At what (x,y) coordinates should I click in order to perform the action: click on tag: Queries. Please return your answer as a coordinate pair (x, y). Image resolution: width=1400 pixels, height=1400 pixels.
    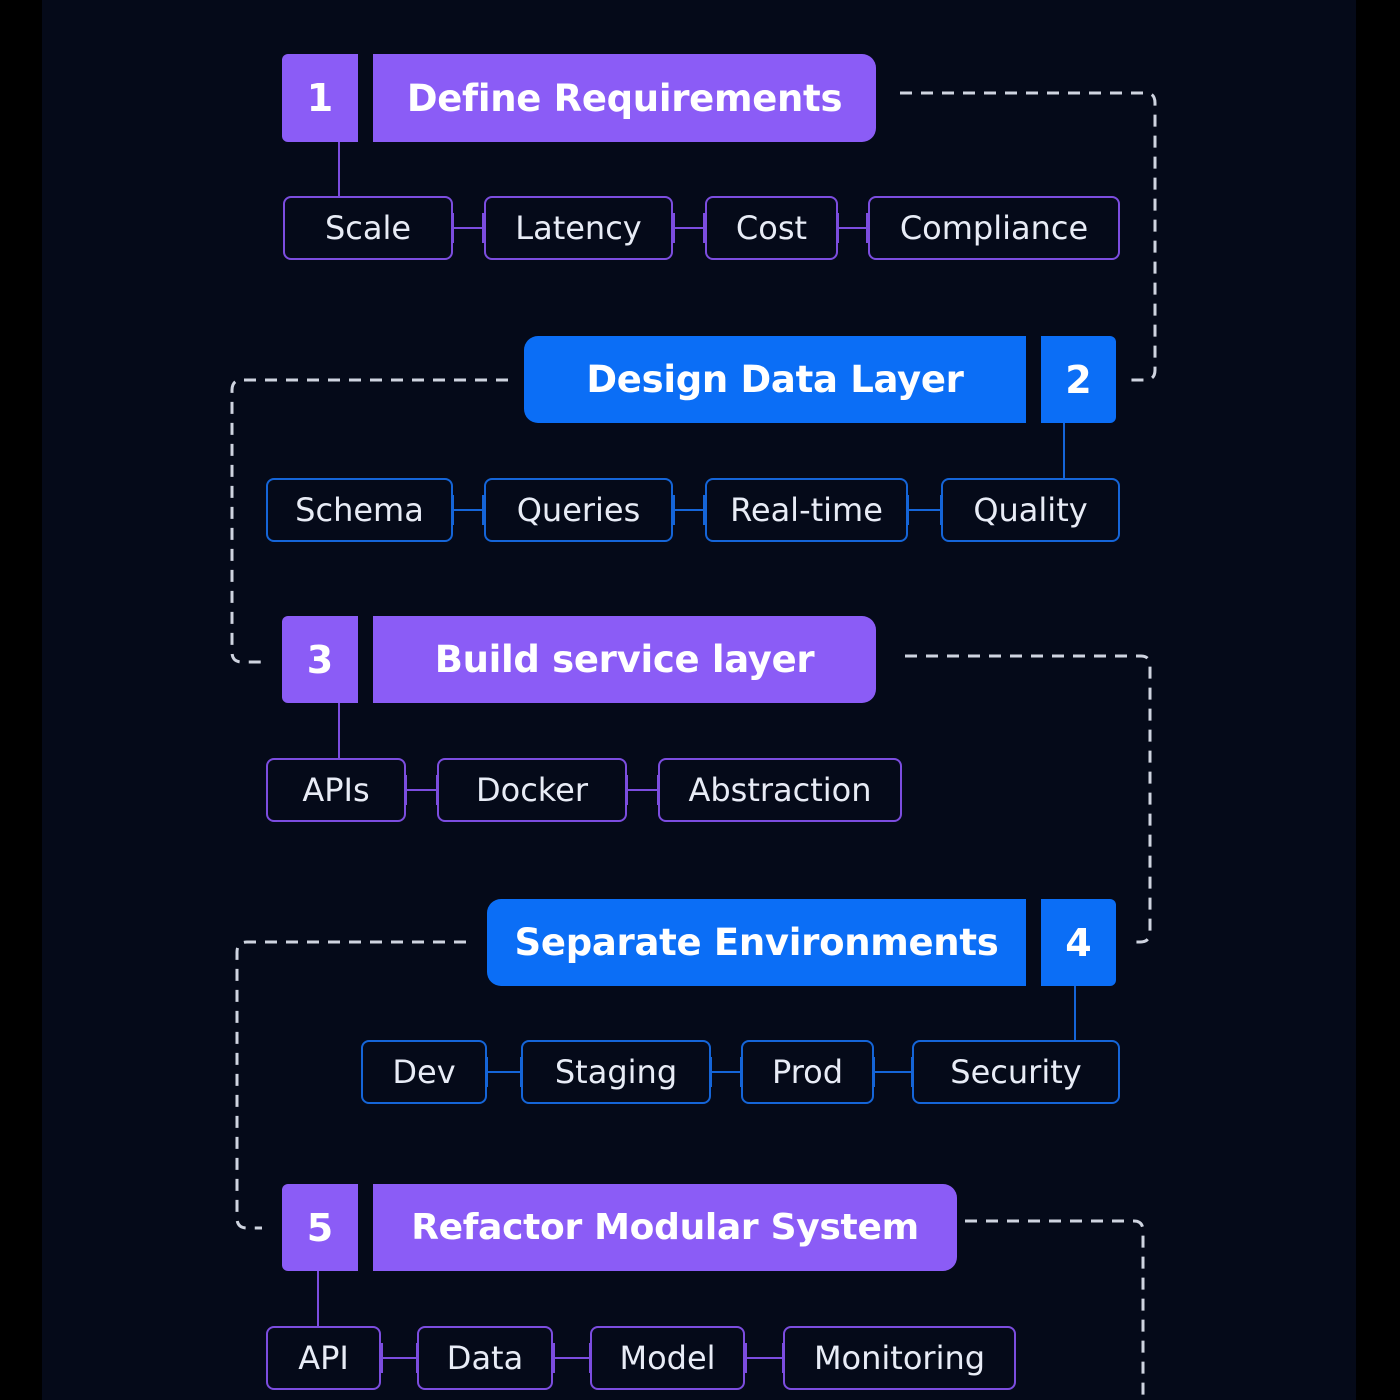
    Looking at the image, I should click on (578, 510).